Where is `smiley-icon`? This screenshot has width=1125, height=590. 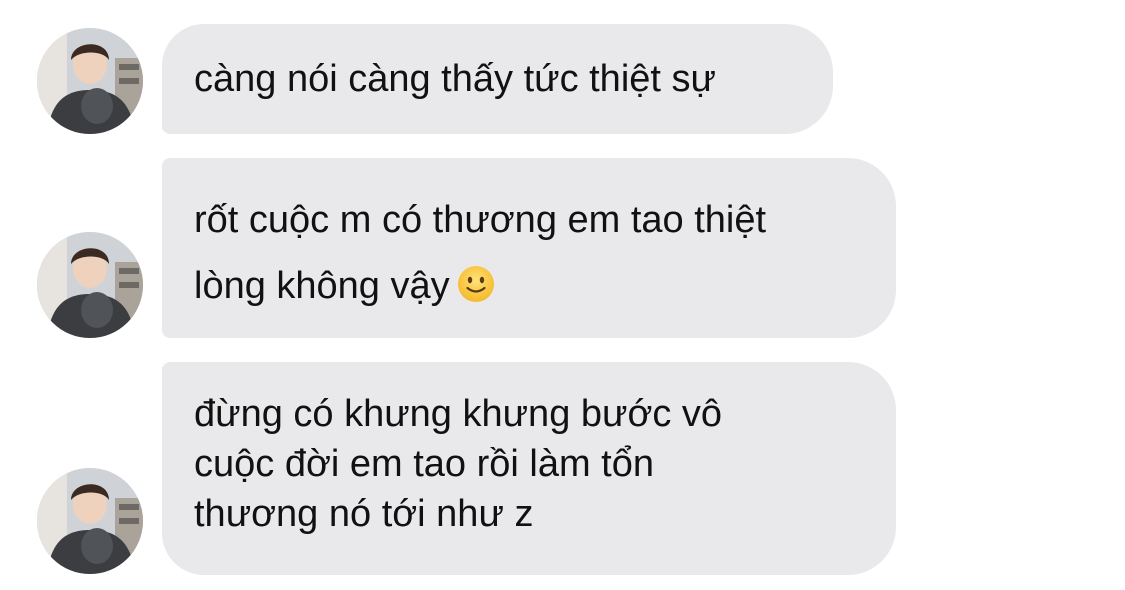
smiley-icon is located at coordinates (475, 284).